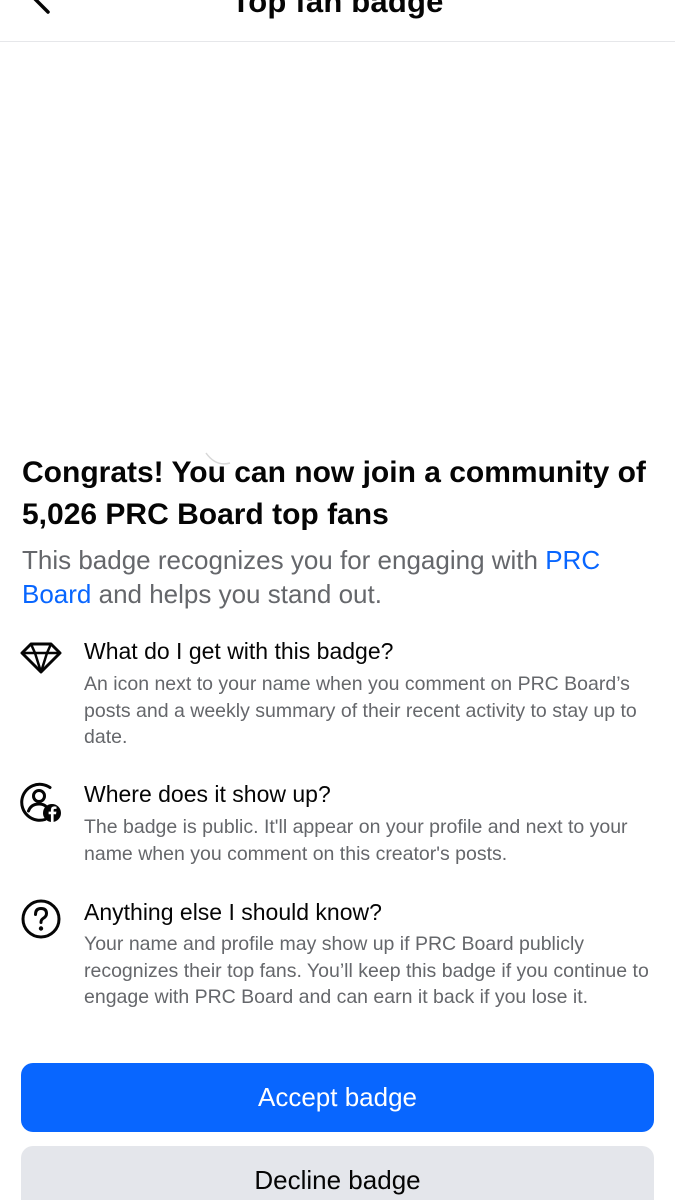 This screenshot has width=675, height=1200. What do you see at coordinates (40, 802) in the screenshot?
I see `profile-facebook-icon` at bounding box center [40, 802].